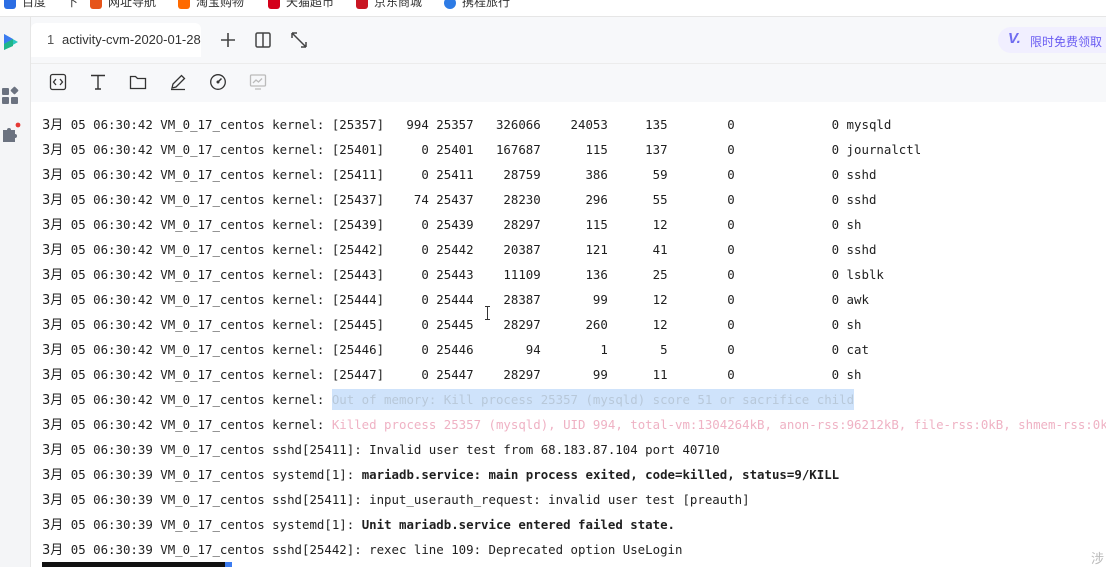 Image resolution: width=1106 pixels, height=567 pixels. I want to click on text-cursor-icon, so click(487, 313).